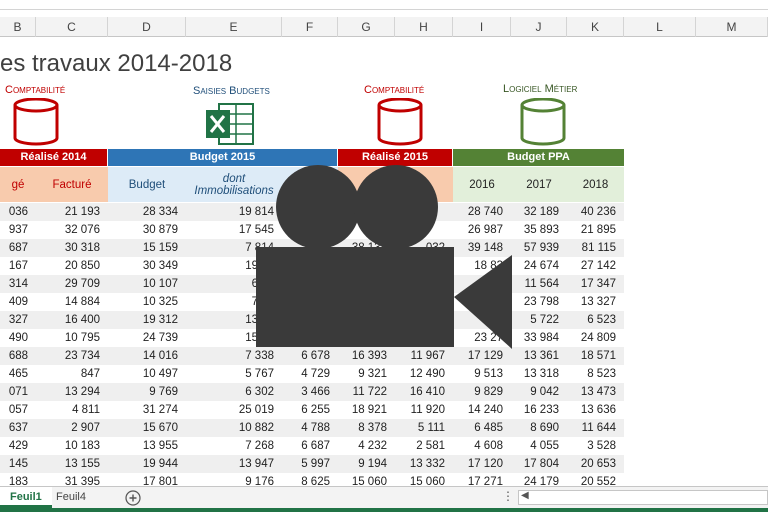 Image resolution: width=768 pixels, height=512 pixels. I want to click on table-cell: 167, so click(18, 266).